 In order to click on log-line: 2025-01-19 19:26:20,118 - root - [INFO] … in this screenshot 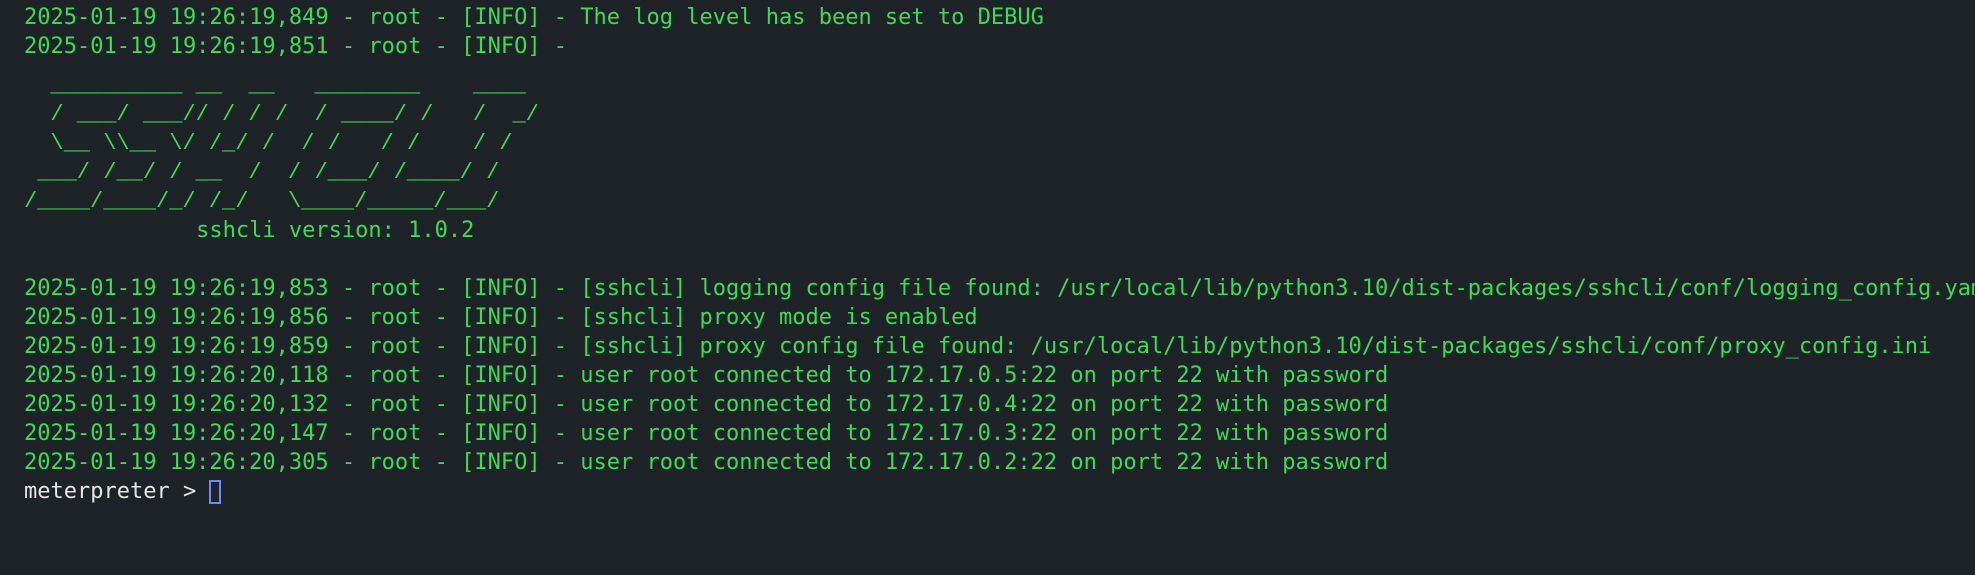, I will do `click(706, 375)`.